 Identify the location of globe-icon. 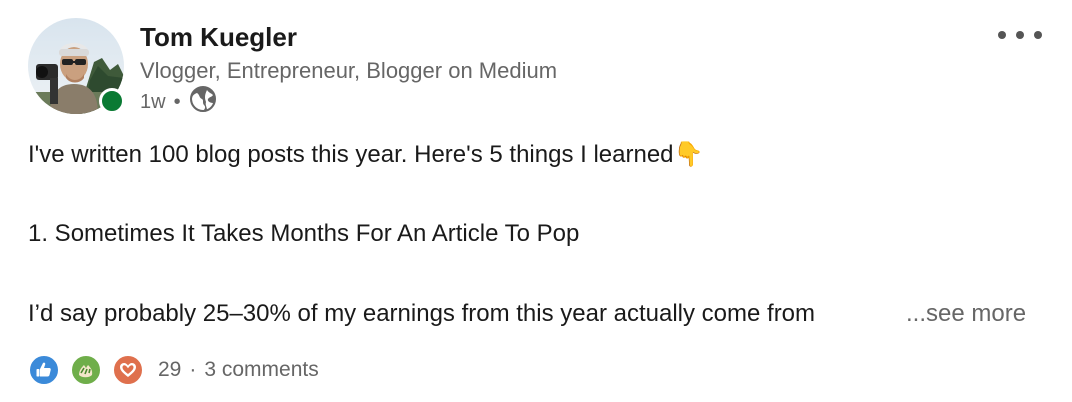
(203, 102).